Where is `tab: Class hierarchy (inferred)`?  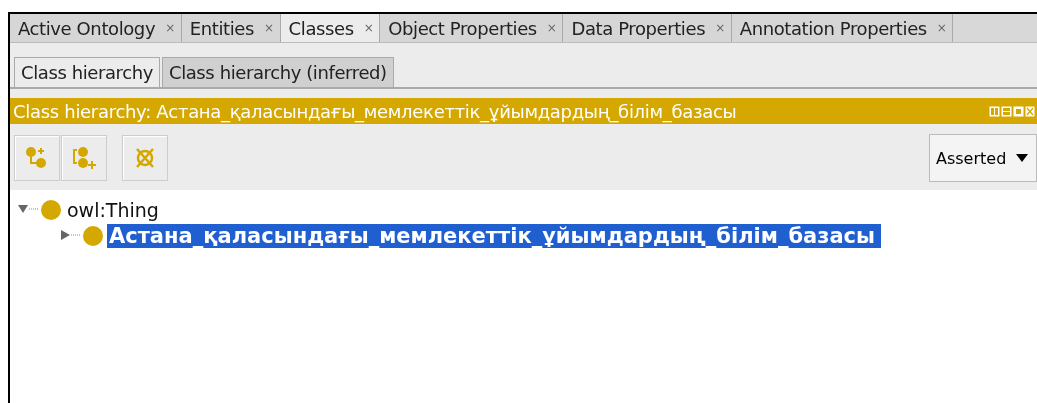
tab: Class hierarchy (inferred) is located at coordinates (277, 72).